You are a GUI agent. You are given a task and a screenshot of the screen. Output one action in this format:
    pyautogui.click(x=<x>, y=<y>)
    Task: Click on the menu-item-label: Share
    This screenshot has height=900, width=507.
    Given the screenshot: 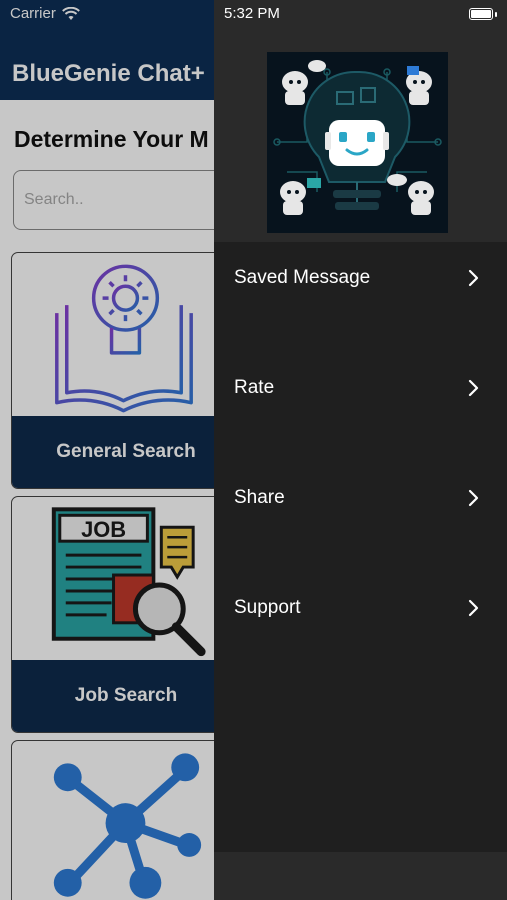 What is the action you would take?
    pyautogui.click(x=259, y=497)
    